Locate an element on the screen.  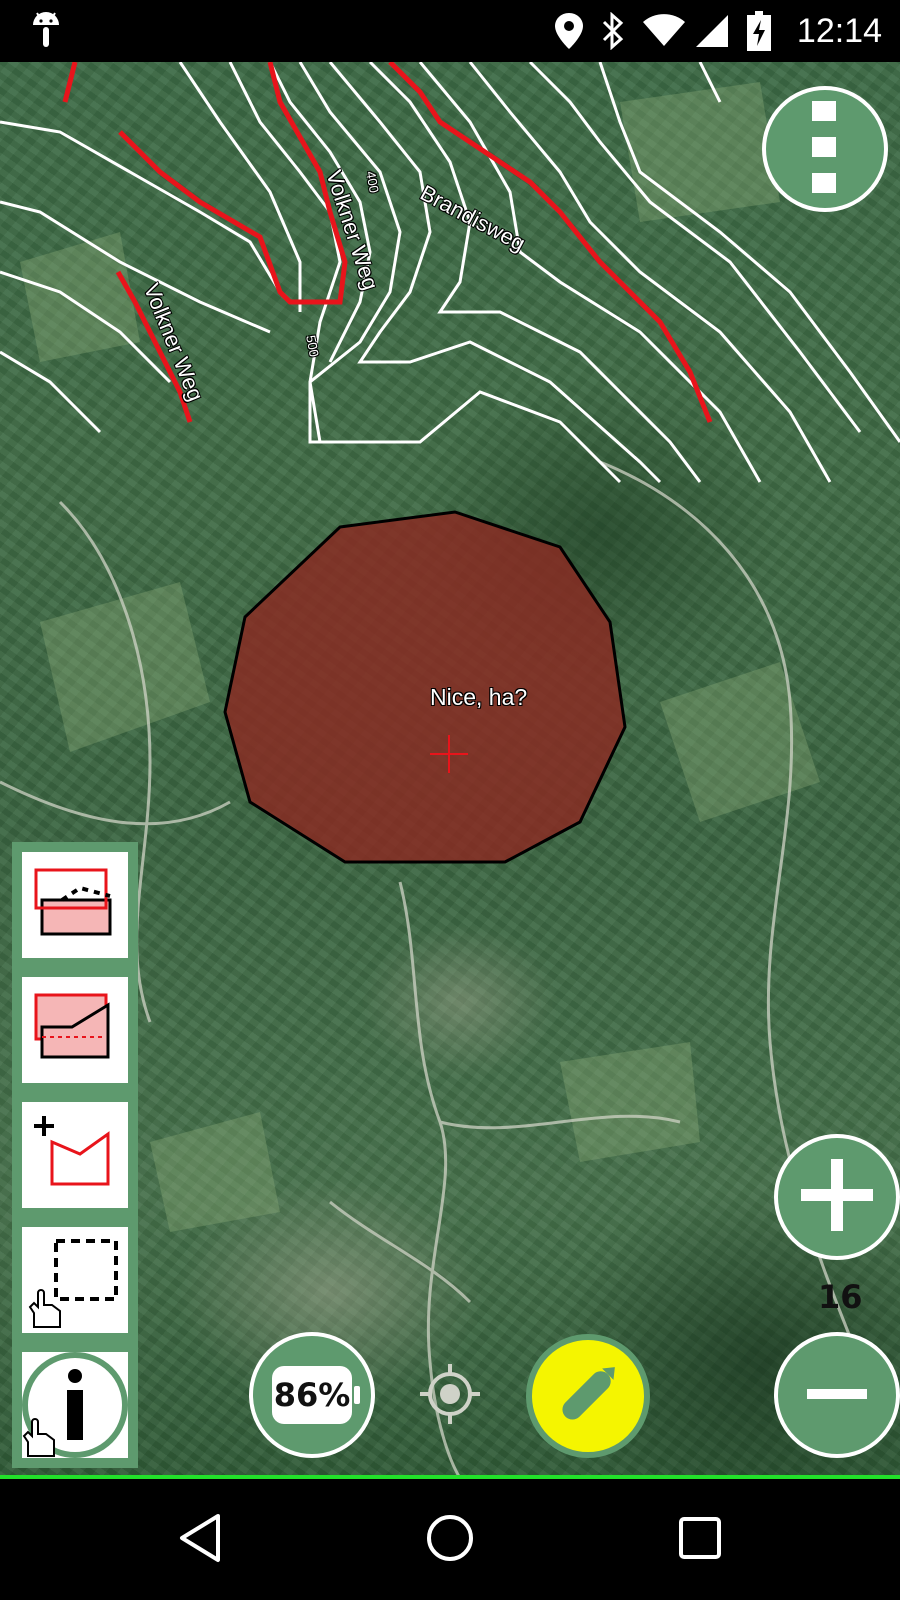
recents-button is located at coordinates (700, 1540).